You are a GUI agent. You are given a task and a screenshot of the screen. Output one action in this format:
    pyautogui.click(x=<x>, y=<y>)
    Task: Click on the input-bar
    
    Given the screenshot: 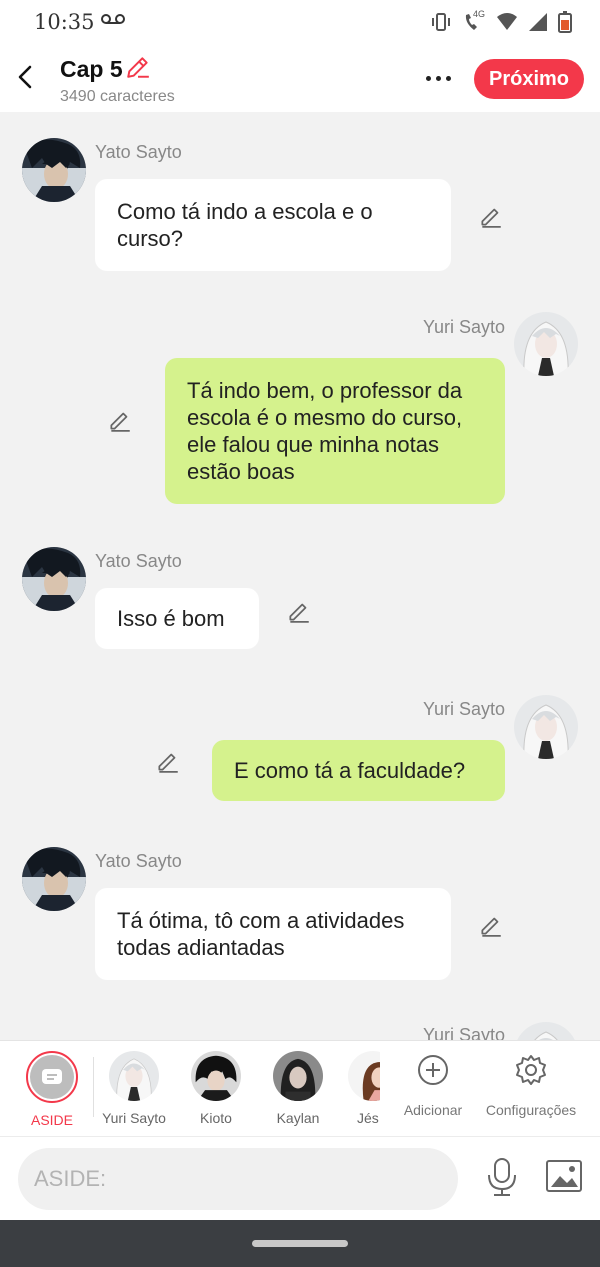 What is the action you would take?
    pyautogui.click(x=300, y=1178)
    